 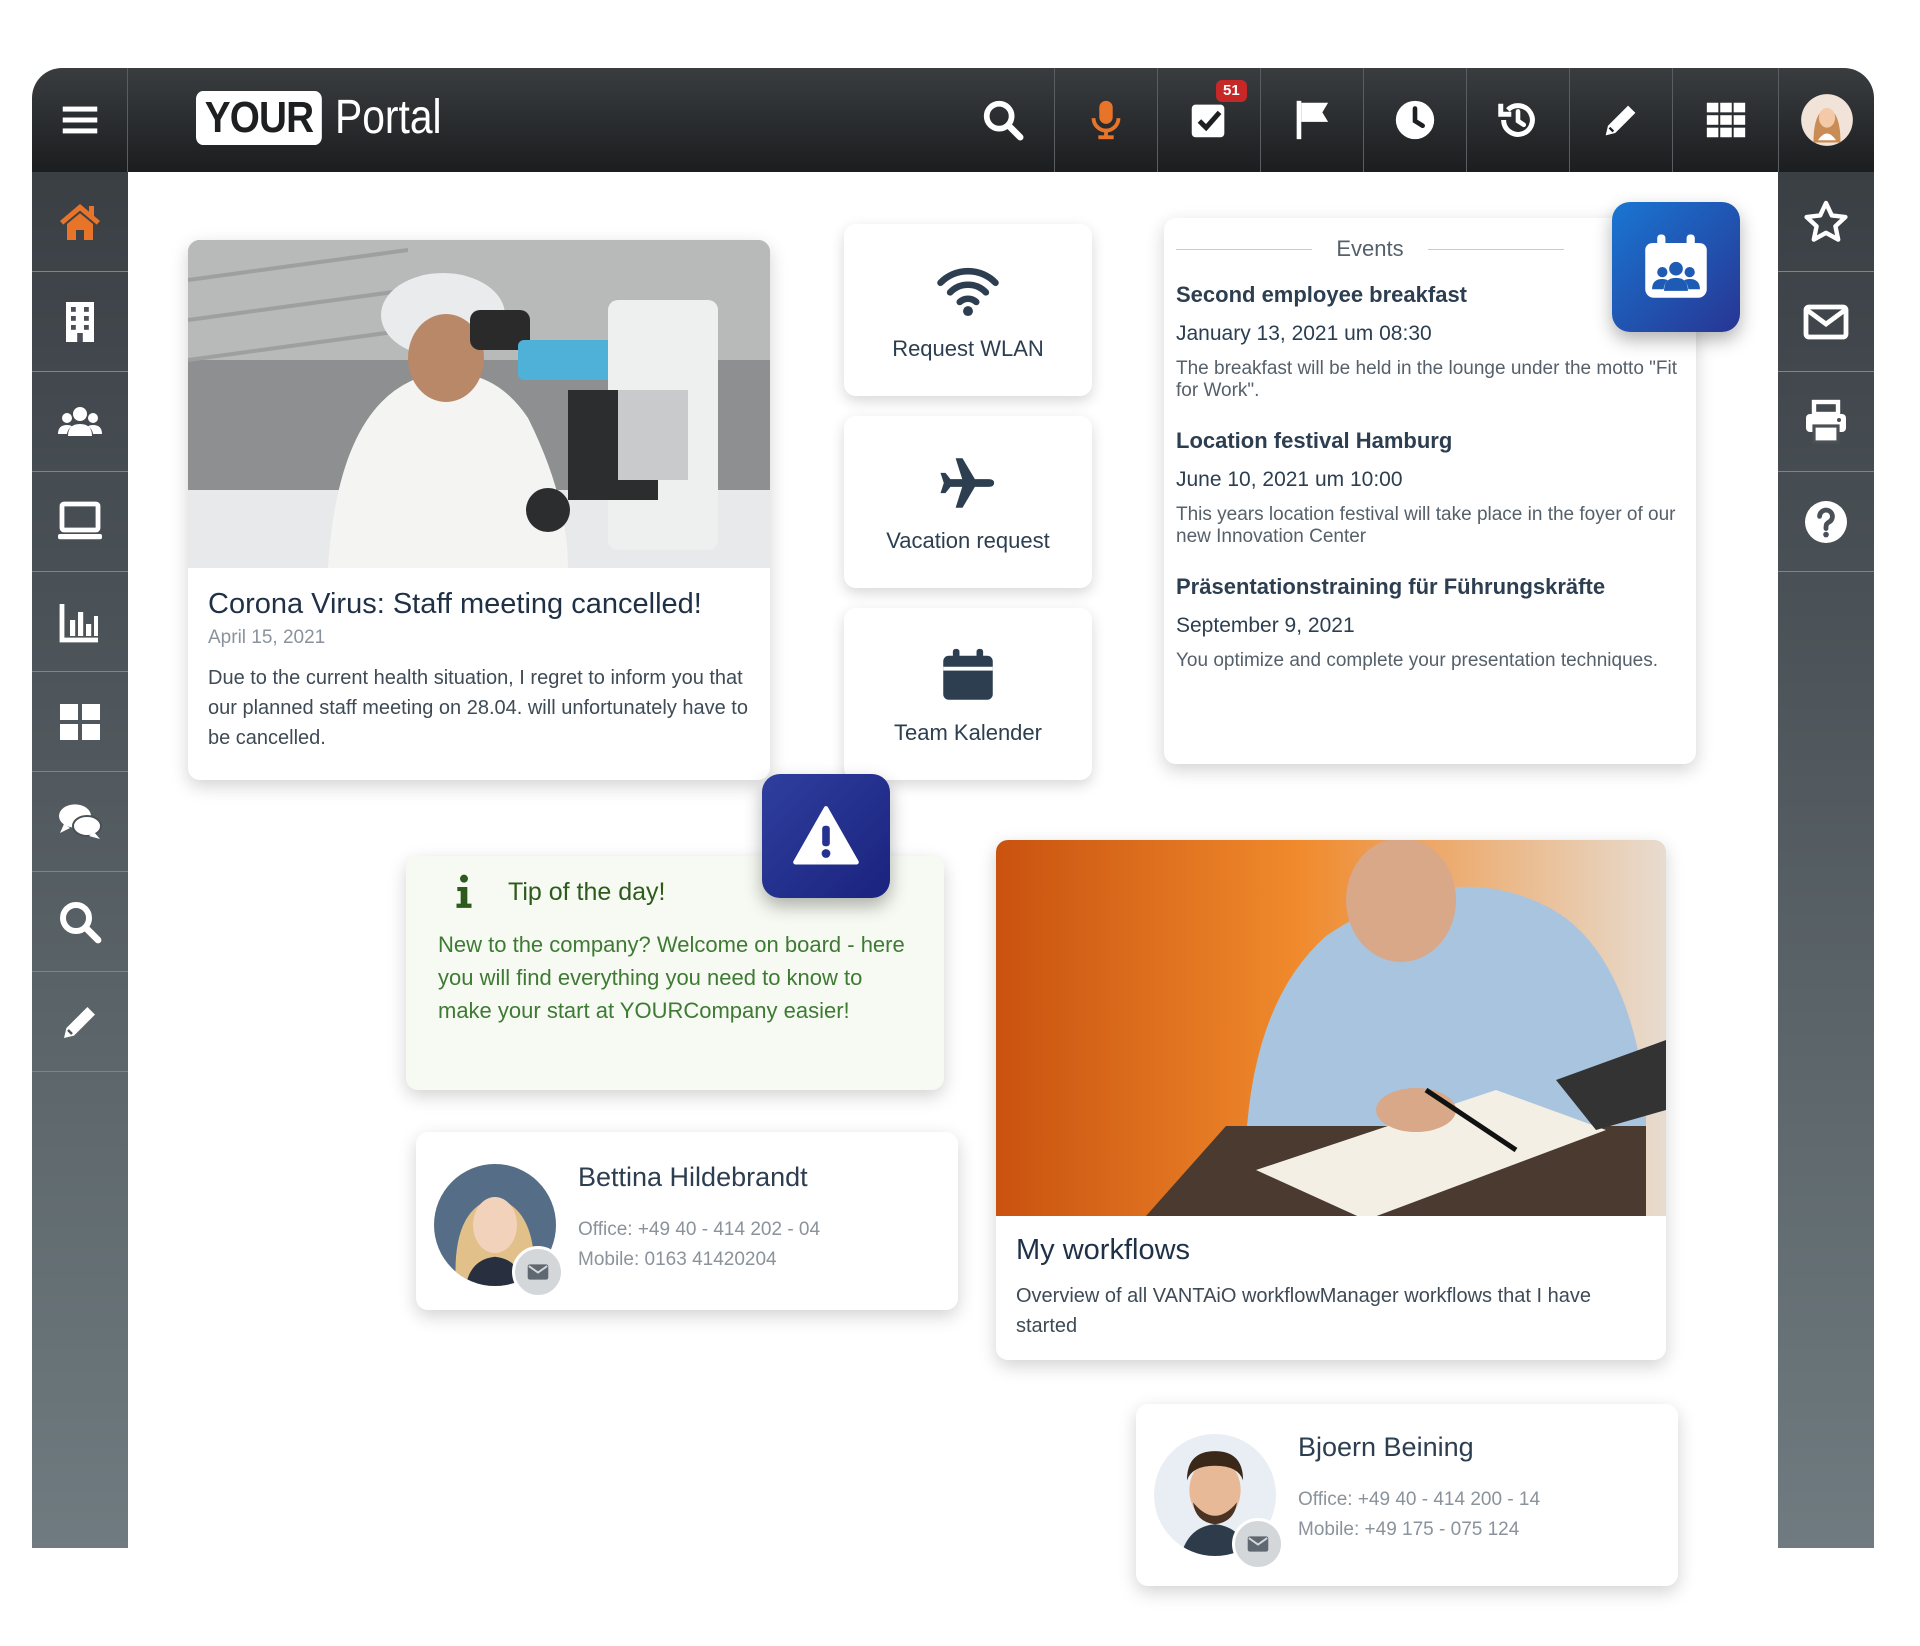 I want to click on info-icon, so click(x=464, y=891).